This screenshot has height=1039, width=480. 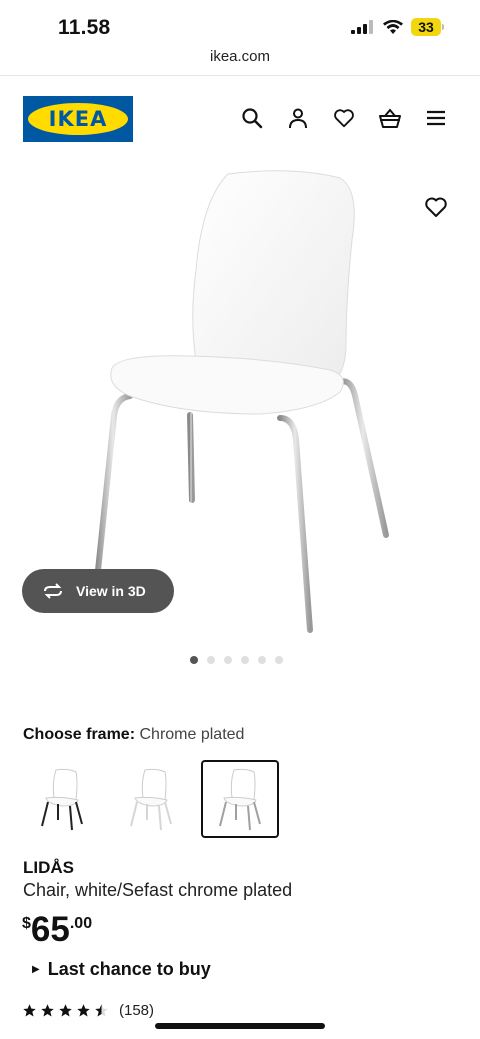 I want to click on add-to-favourites-icon, so click(x=436, y=208).